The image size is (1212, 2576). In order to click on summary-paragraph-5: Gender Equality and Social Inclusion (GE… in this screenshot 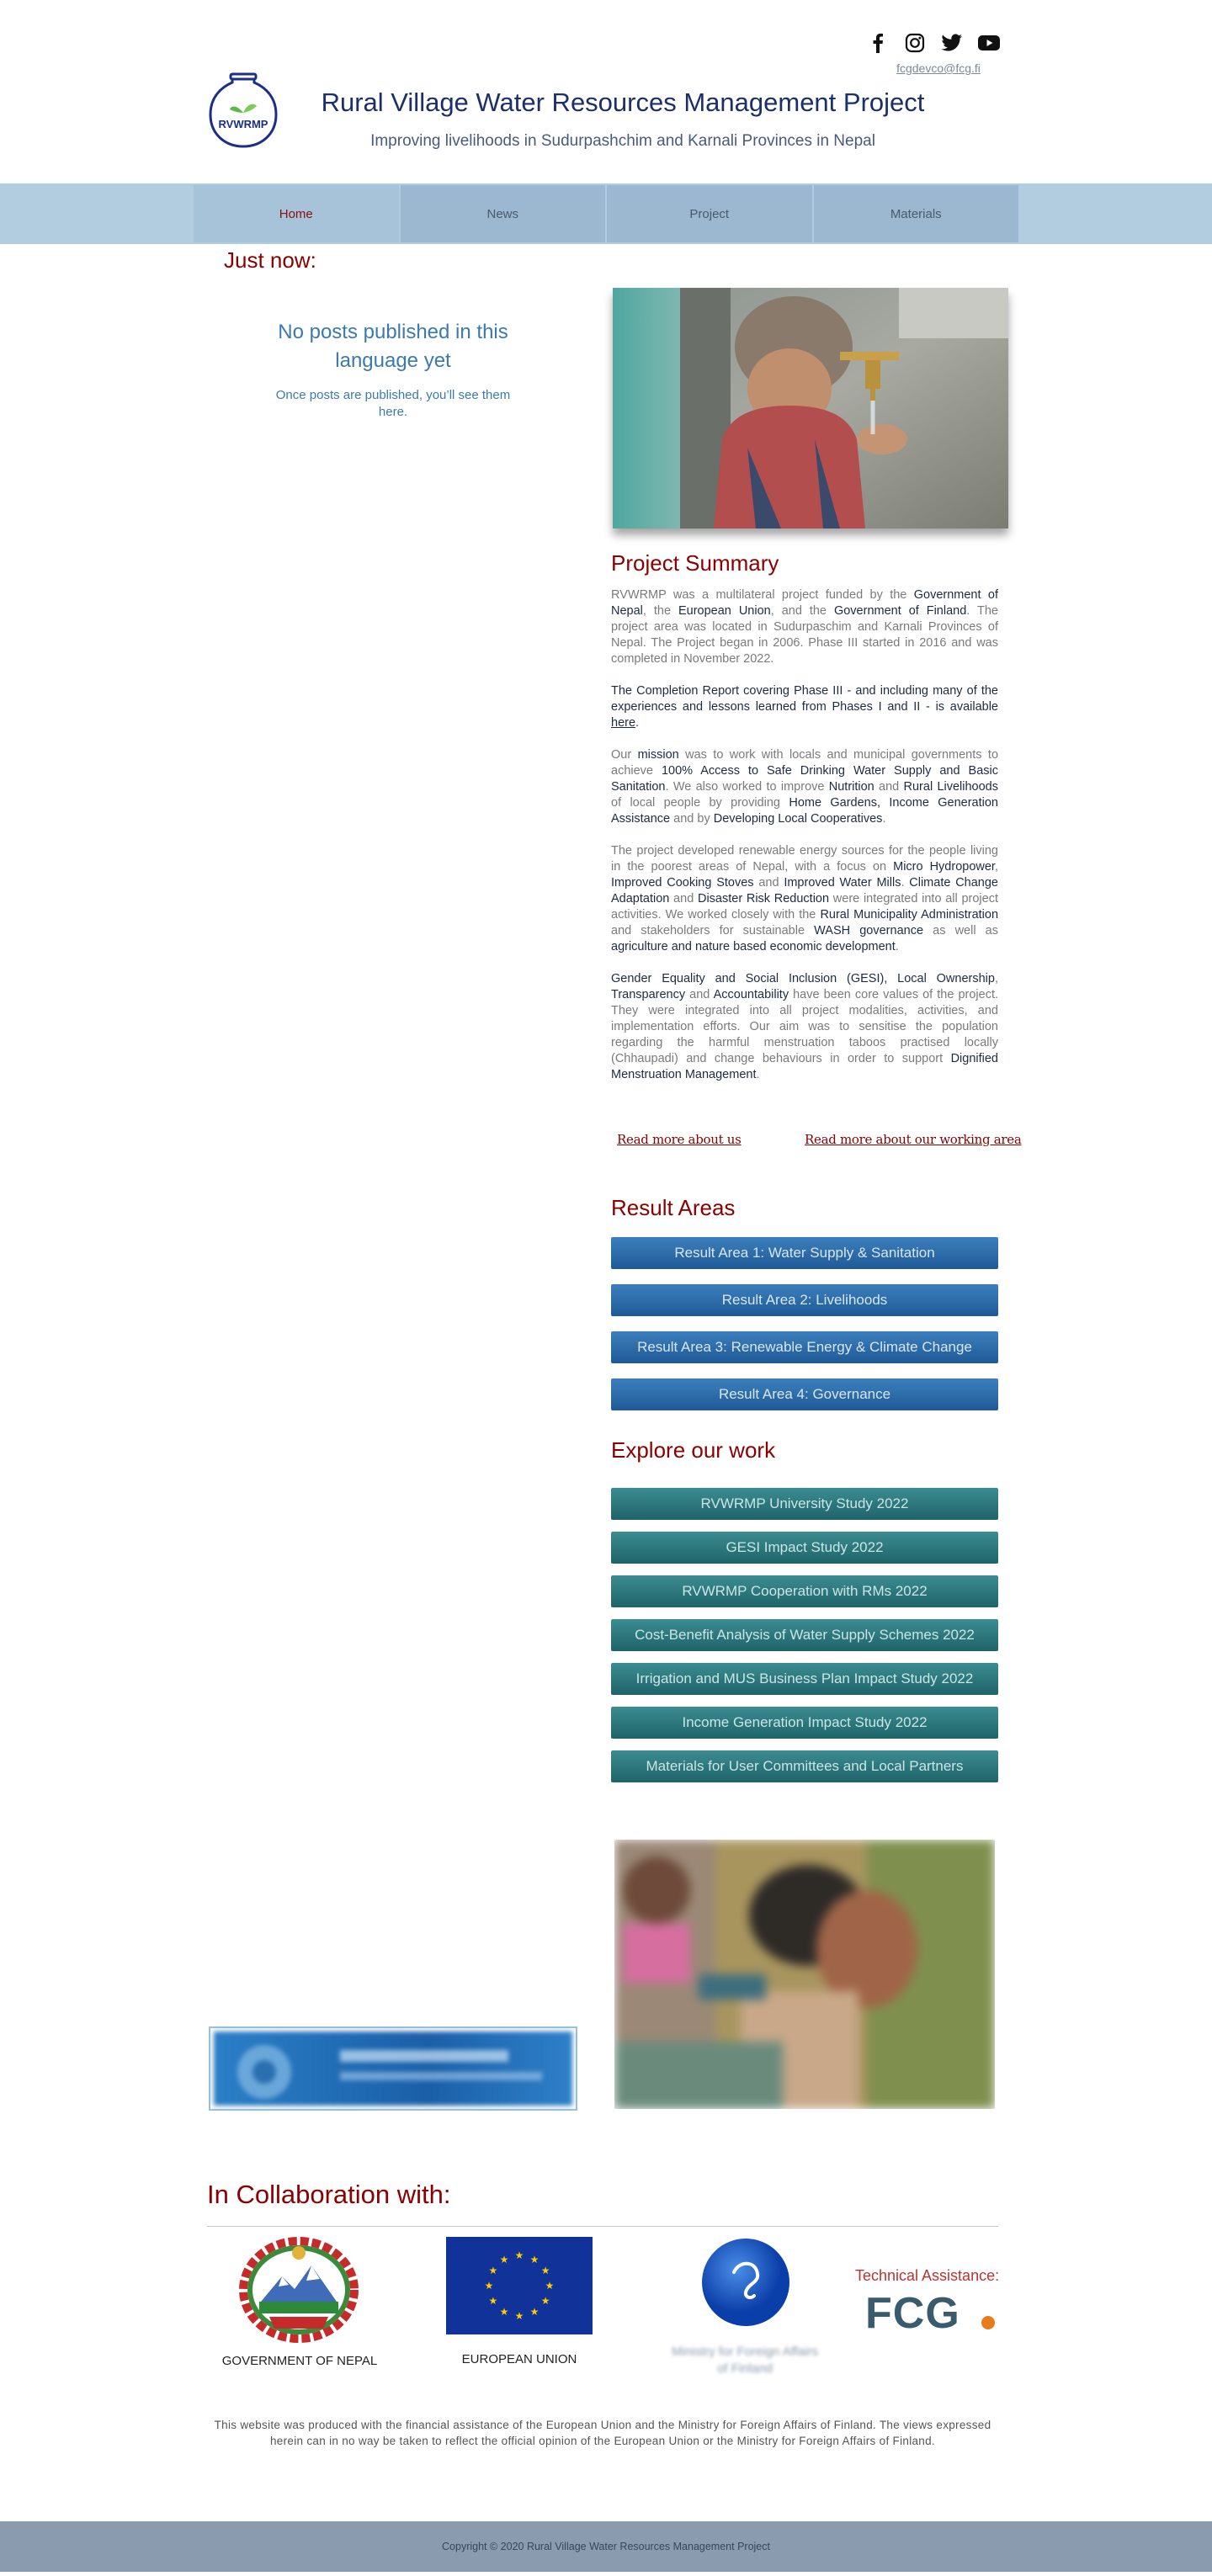, I will do `click(804, 1026)`.